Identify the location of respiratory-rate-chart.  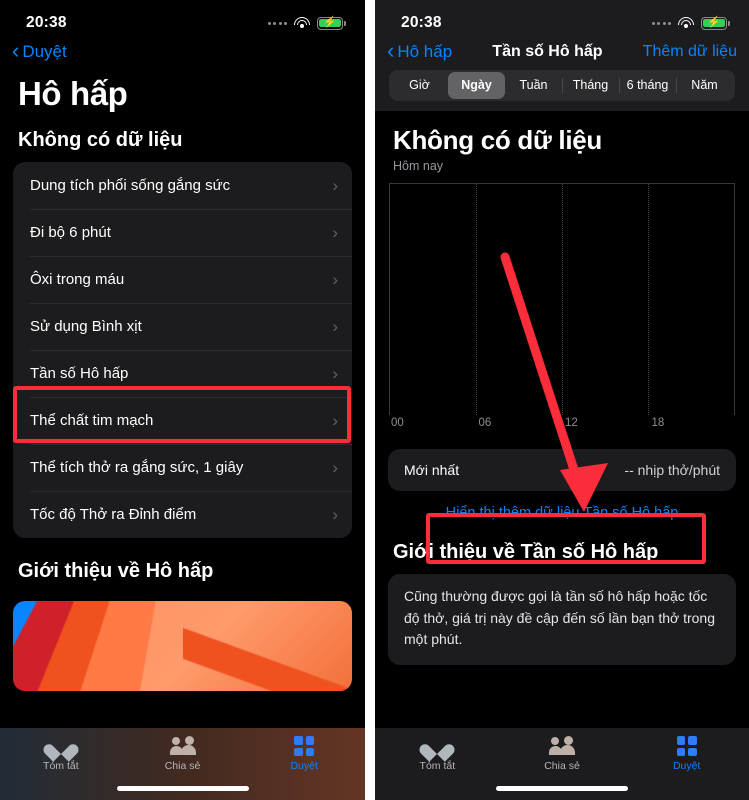
(562, 299).